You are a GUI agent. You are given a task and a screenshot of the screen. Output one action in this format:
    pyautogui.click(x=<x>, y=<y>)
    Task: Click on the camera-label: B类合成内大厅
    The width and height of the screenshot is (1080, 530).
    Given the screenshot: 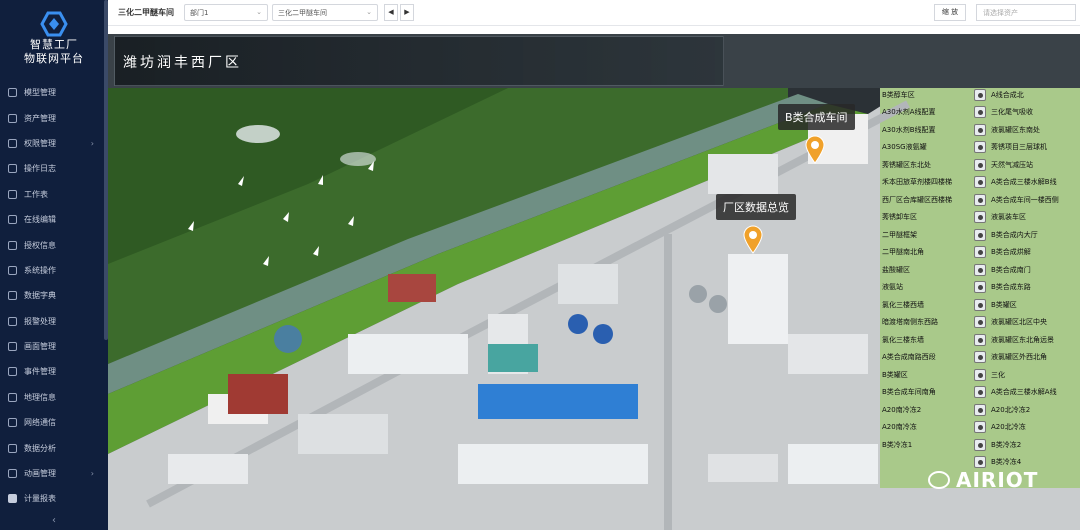 What is the action you would take?
    pyautogui.click(x=1014, y=234)
    